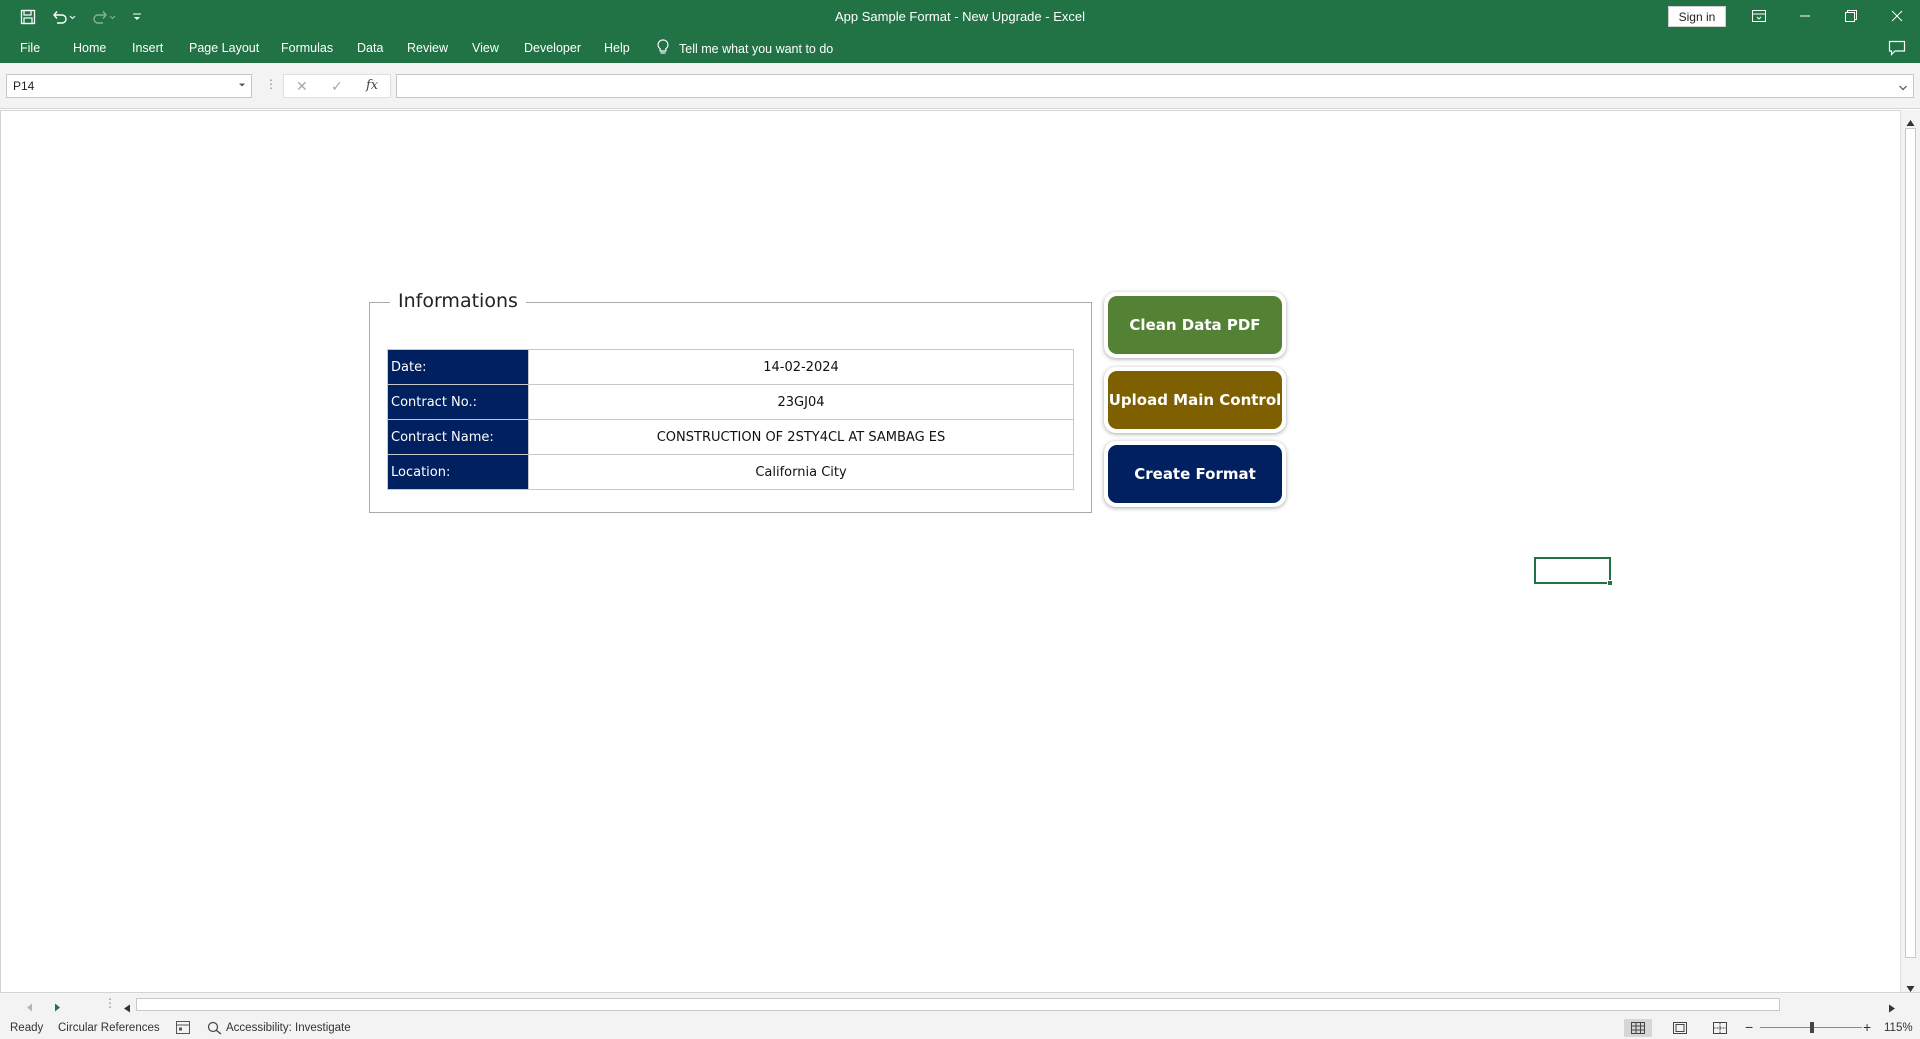 The image size is (1920, 1039). I want to click on contract-no-label: Contract No.:, so click(458, 402).